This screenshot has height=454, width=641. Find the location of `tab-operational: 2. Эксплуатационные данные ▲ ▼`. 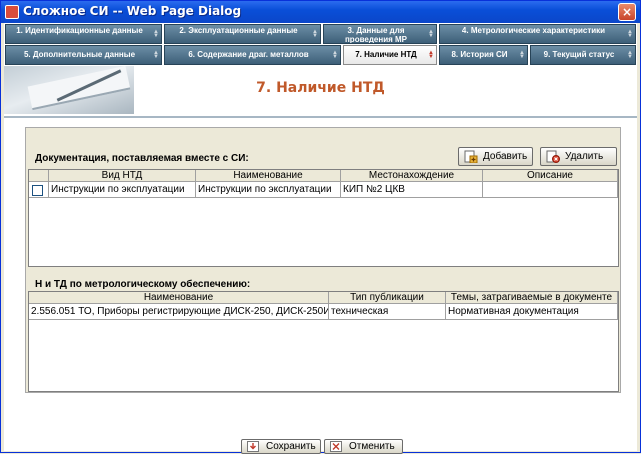

tab-operational: 2. Эксплуатационные данные ▲ ▼ is located at coordinates (242, 34).